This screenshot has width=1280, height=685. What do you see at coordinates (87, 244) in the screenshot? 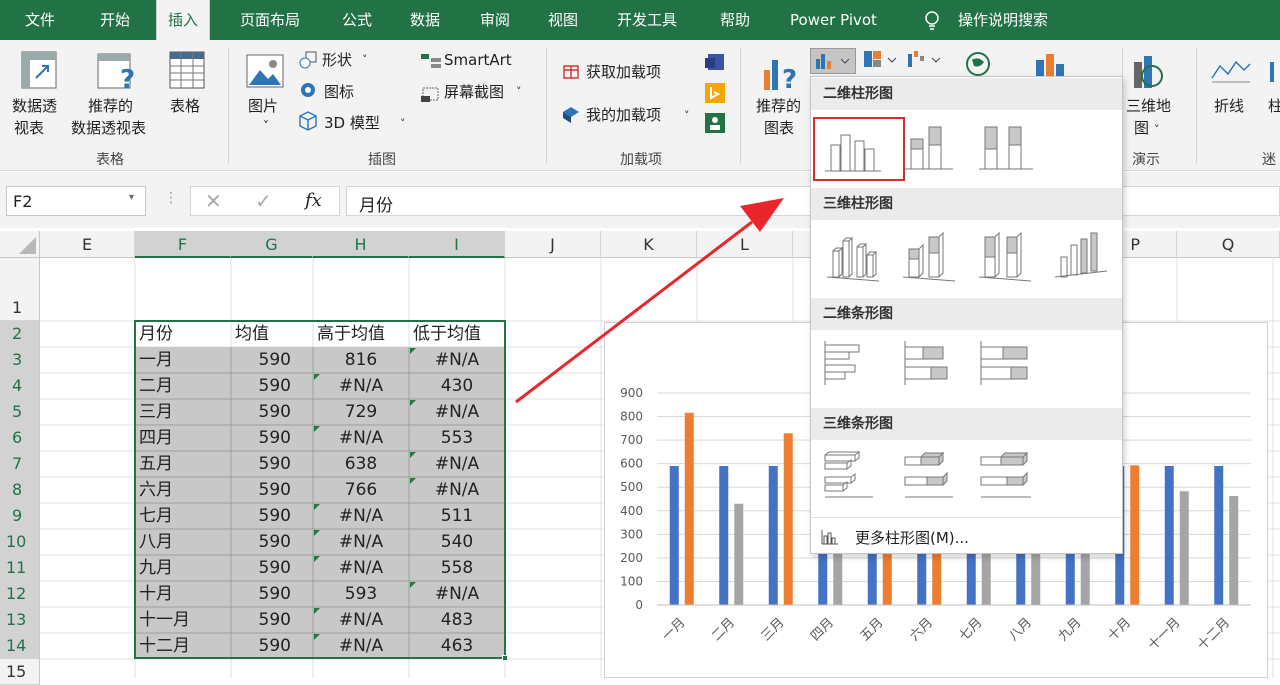
I see `col-header-e: E` at bounding box center [87, 244].